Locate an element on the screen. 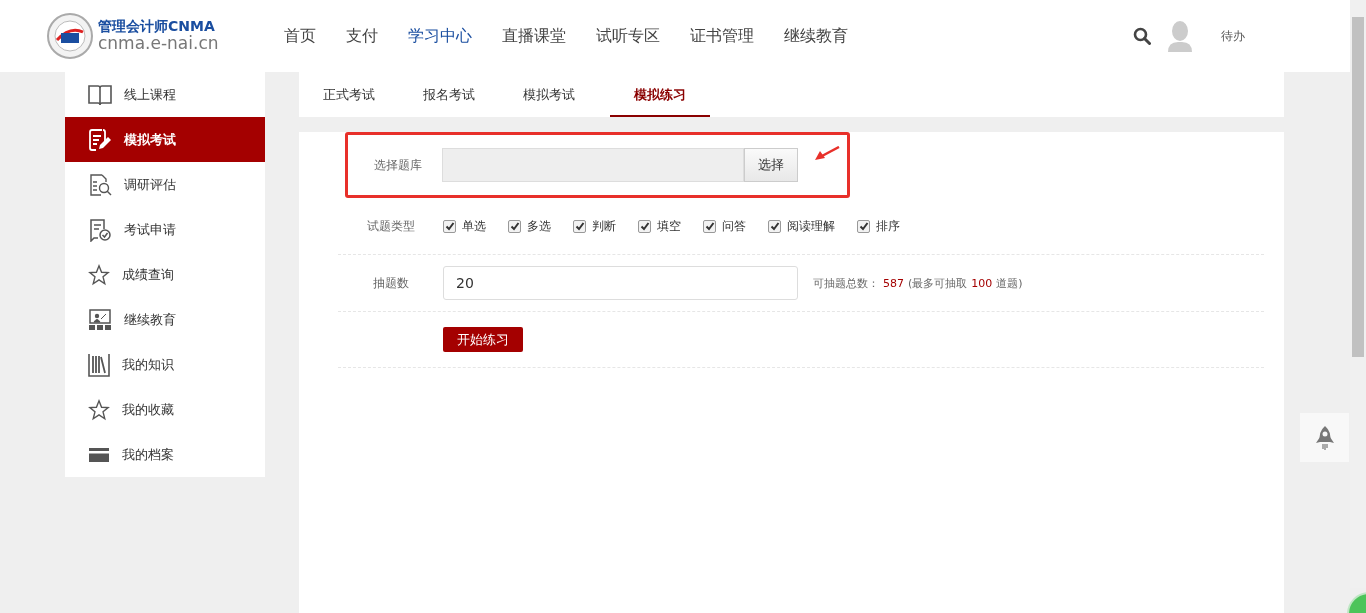 The width and height of the screenshot is (1366, 613). question-count-field: 20 is located at coordinates (620, 283).